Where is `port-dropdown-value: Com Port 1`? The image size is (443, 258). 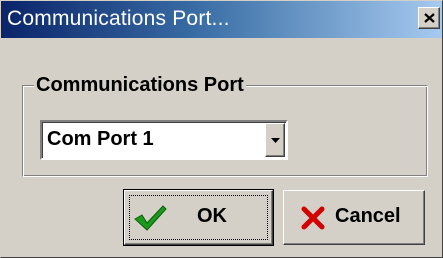 port-dropdown-value: Com Port 1 is located at coordinates (100, 139).